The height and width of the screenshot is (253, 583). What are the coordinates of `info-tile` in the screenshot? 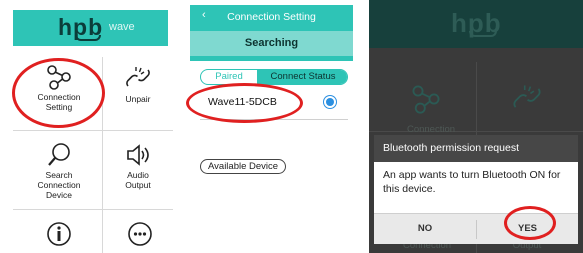 It's located at (59, 235).